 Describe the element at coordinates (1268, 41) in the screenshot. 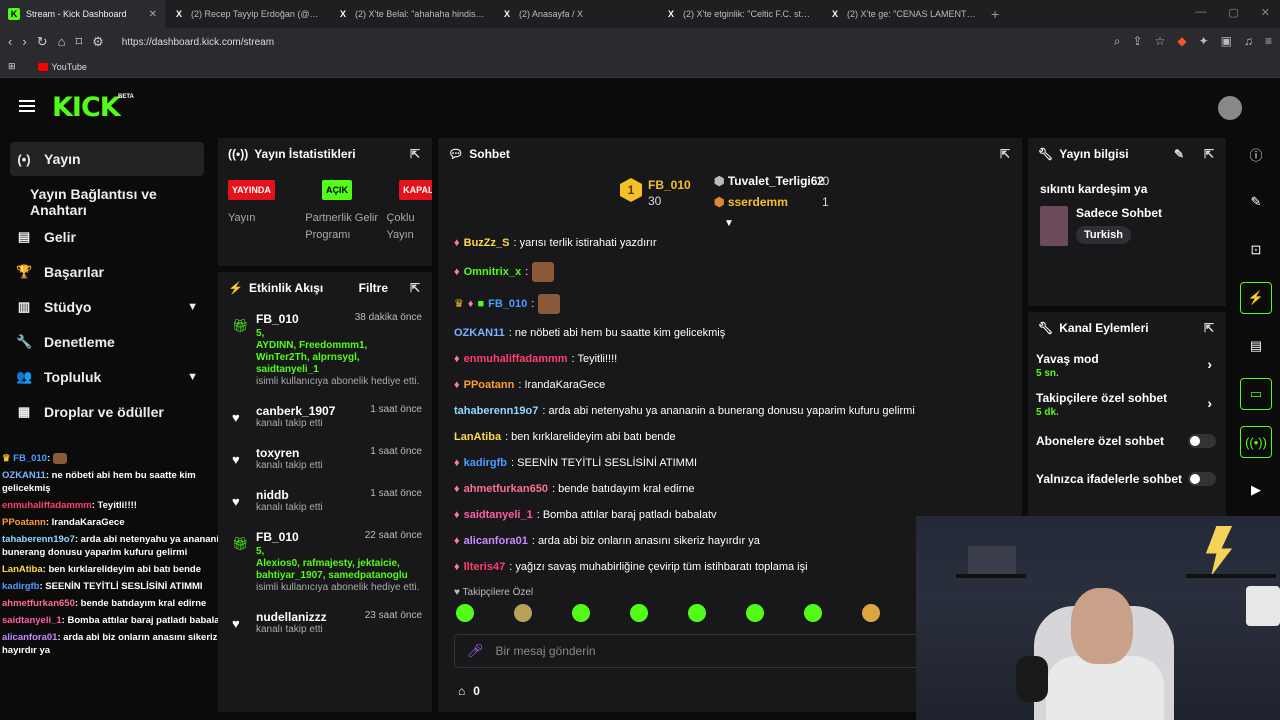

I see `menu-icon: ≡` at that location.